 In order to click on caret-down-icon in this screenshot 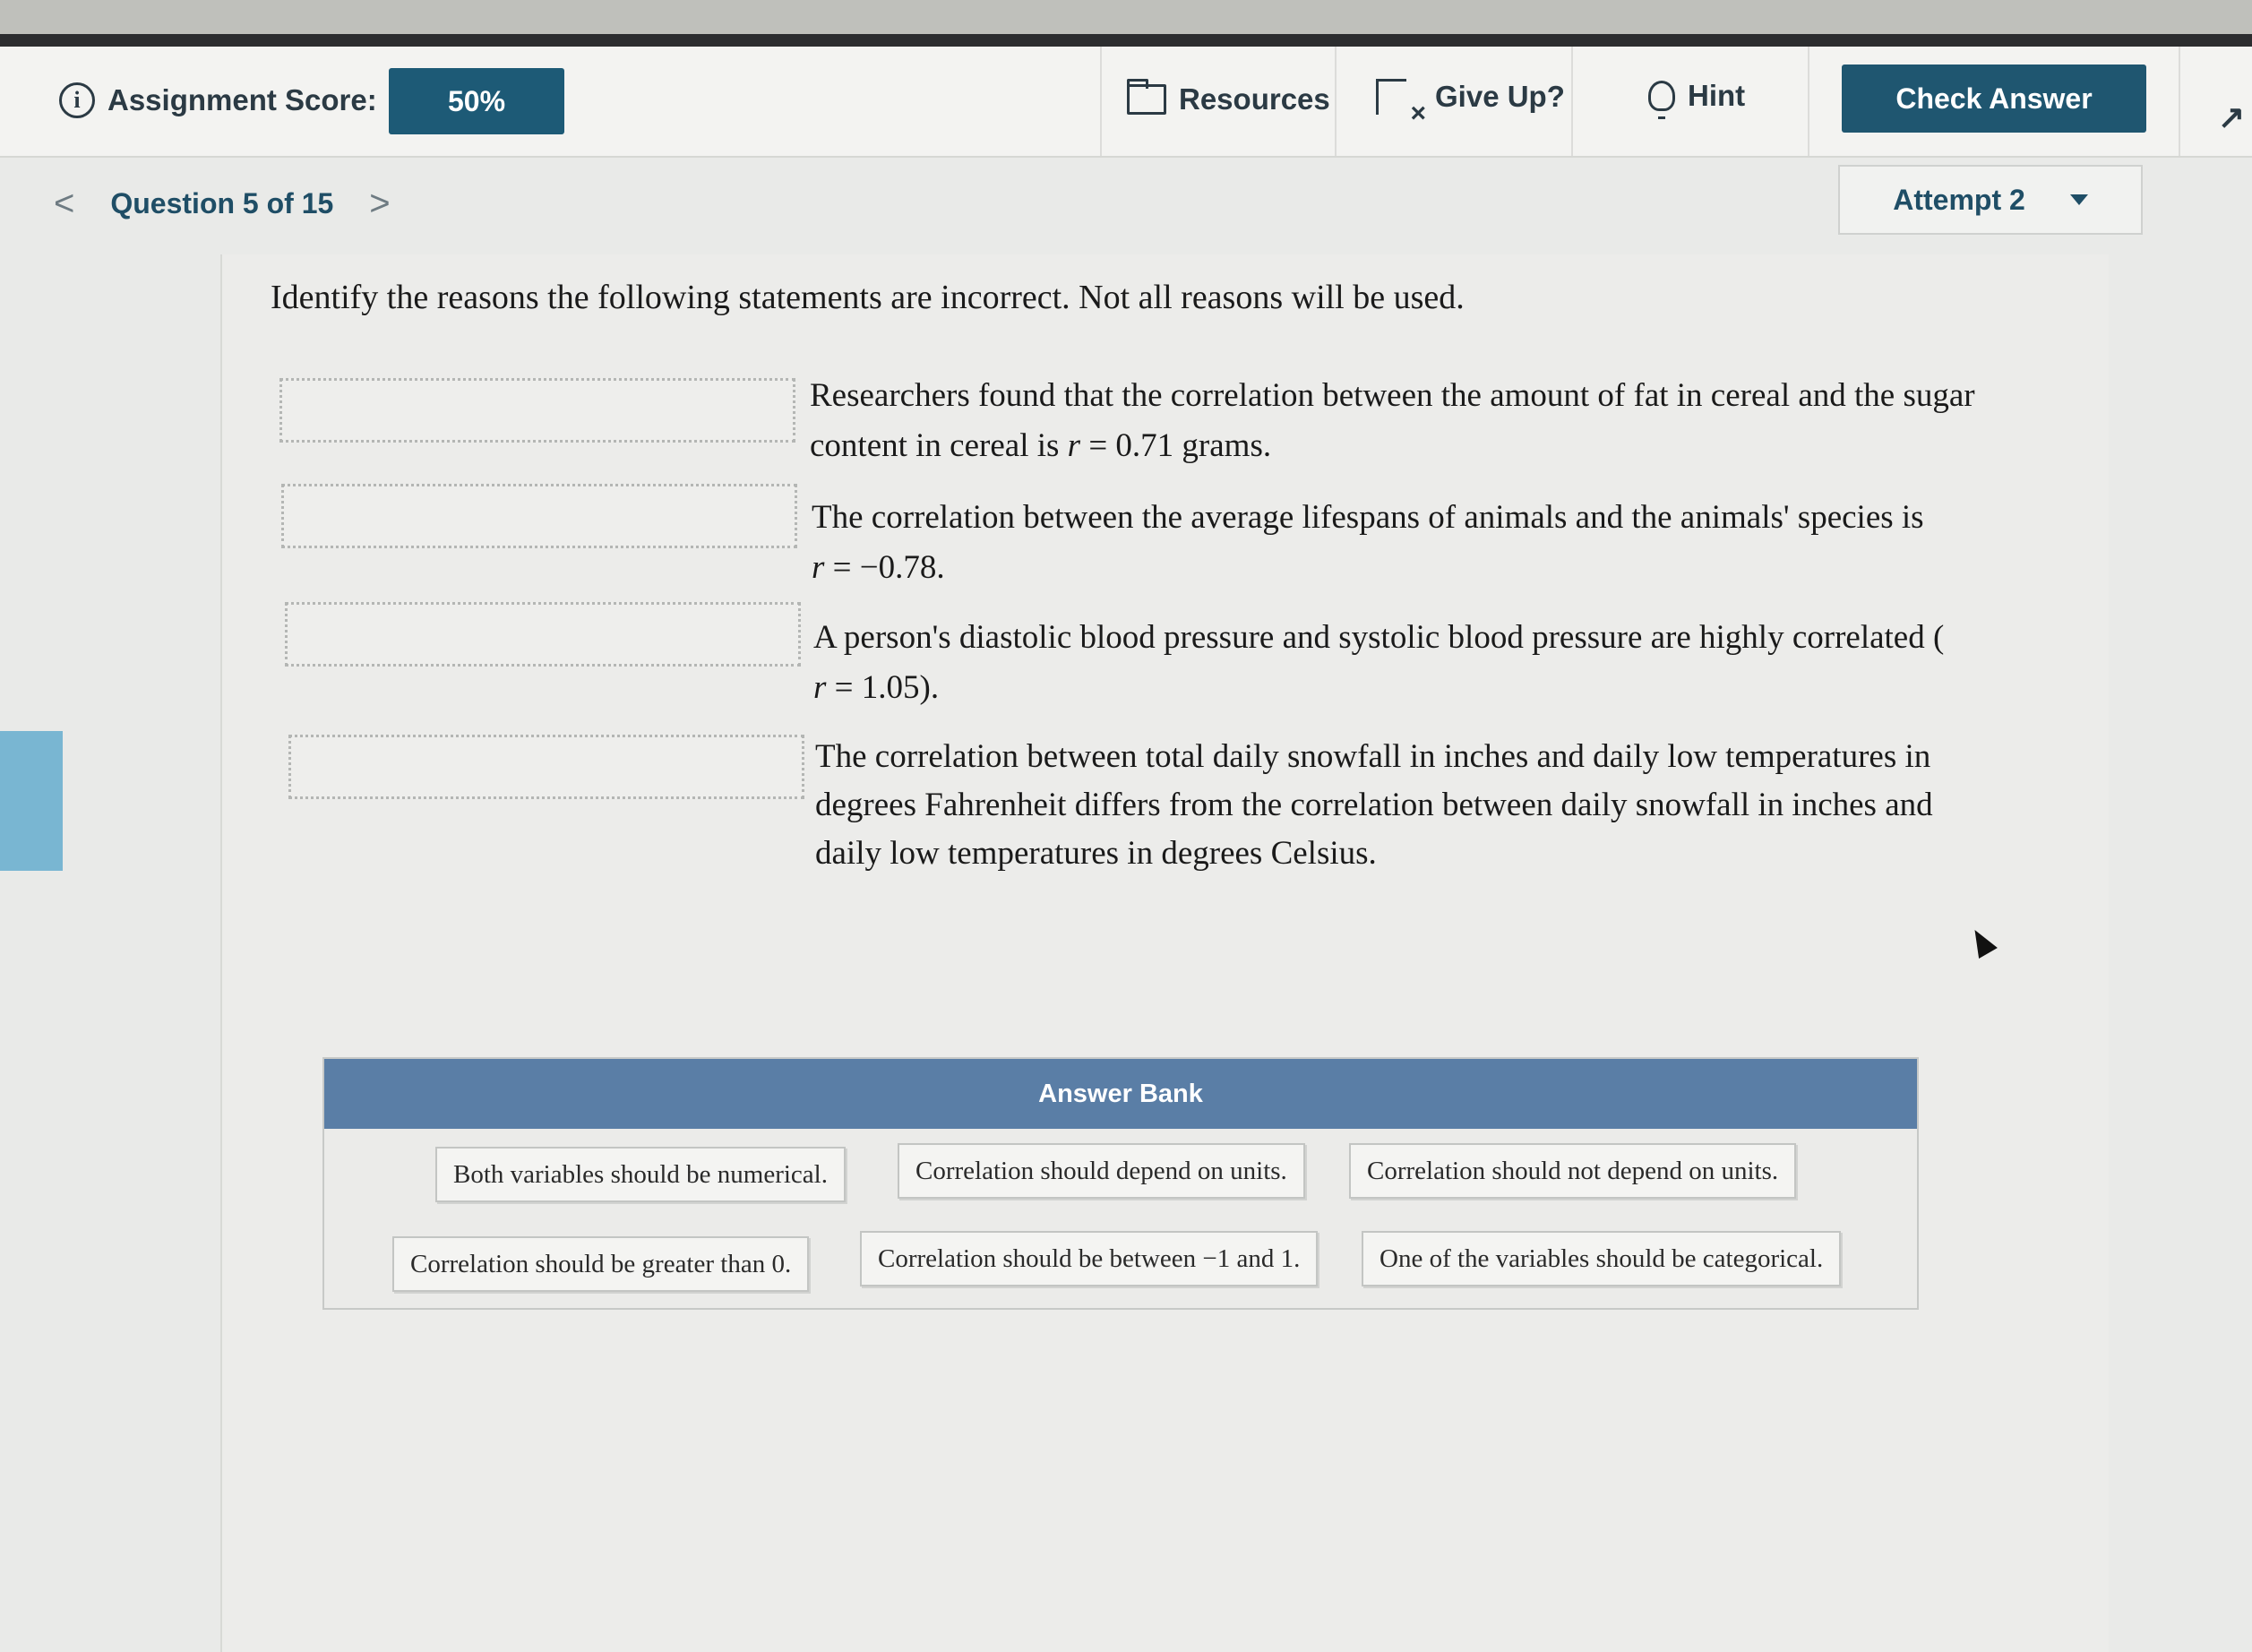, I will do `click(2078, 199)`.